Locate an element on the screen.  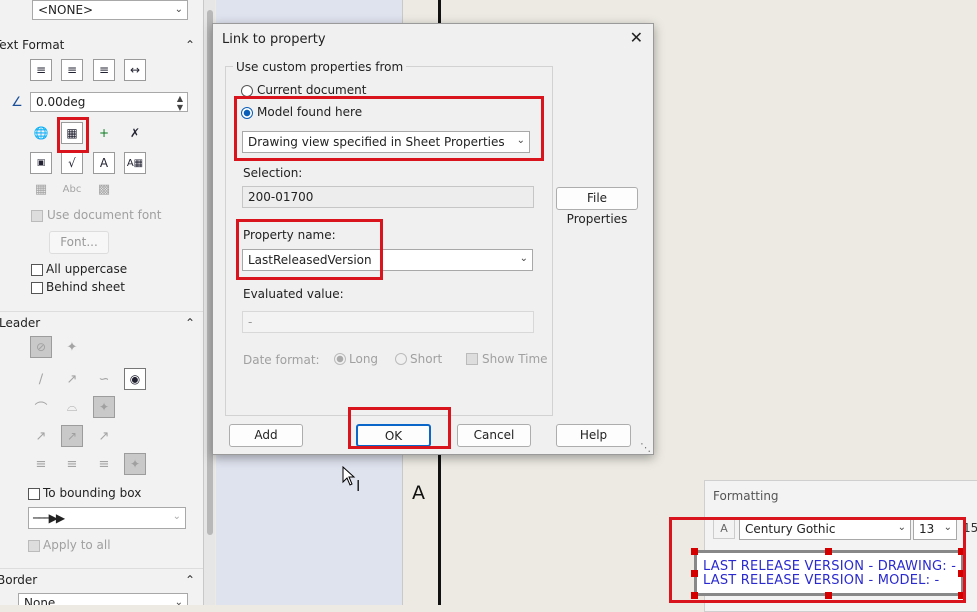
text-format-header: Text Format ⌃ is located at coordinates (101, 45).